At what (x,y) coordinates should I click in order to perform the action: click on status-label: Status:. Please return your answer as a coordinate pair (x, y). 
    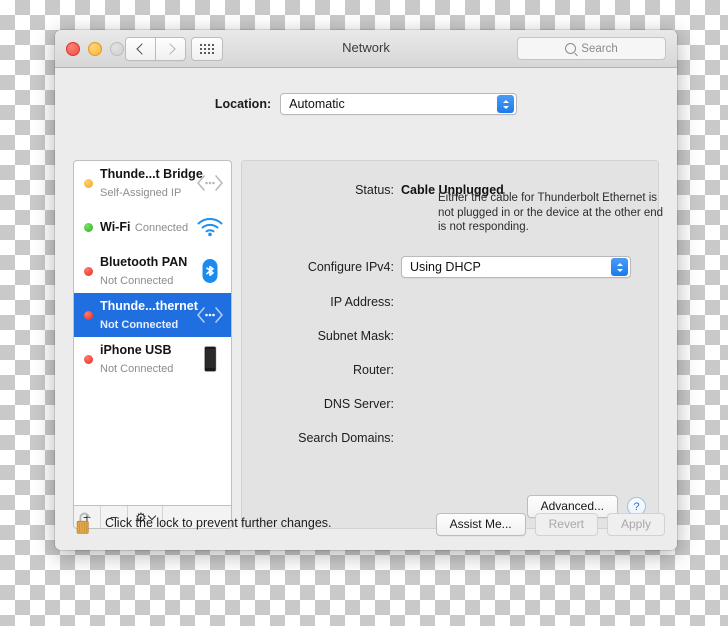
    Looking at the image, I should click on (374, 190).